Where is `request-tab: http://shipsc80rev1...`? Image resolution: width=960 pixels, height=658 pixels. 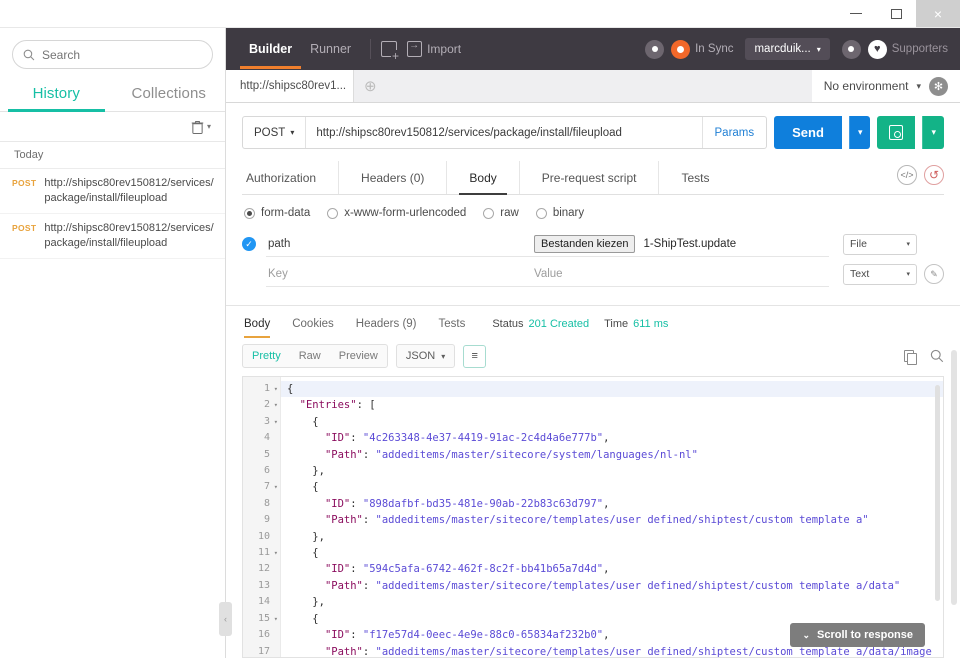
request-tab: http://shipsc80rev1... is located at coordinates (290, 86).